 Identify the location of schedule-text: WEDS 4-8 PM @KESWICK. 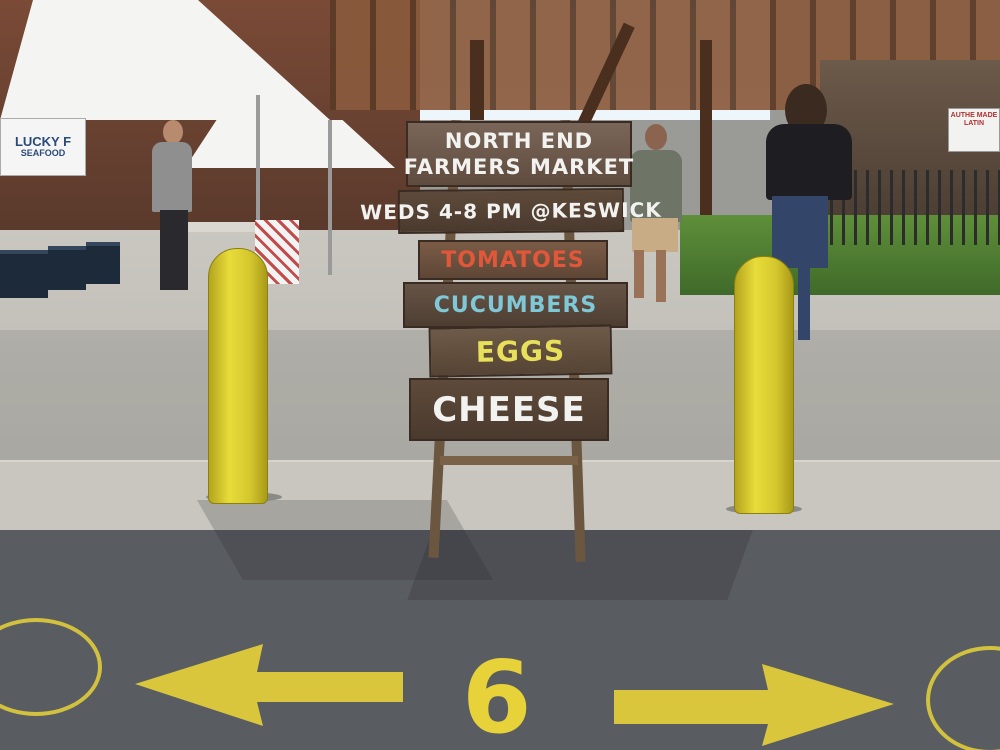
(511, 211).